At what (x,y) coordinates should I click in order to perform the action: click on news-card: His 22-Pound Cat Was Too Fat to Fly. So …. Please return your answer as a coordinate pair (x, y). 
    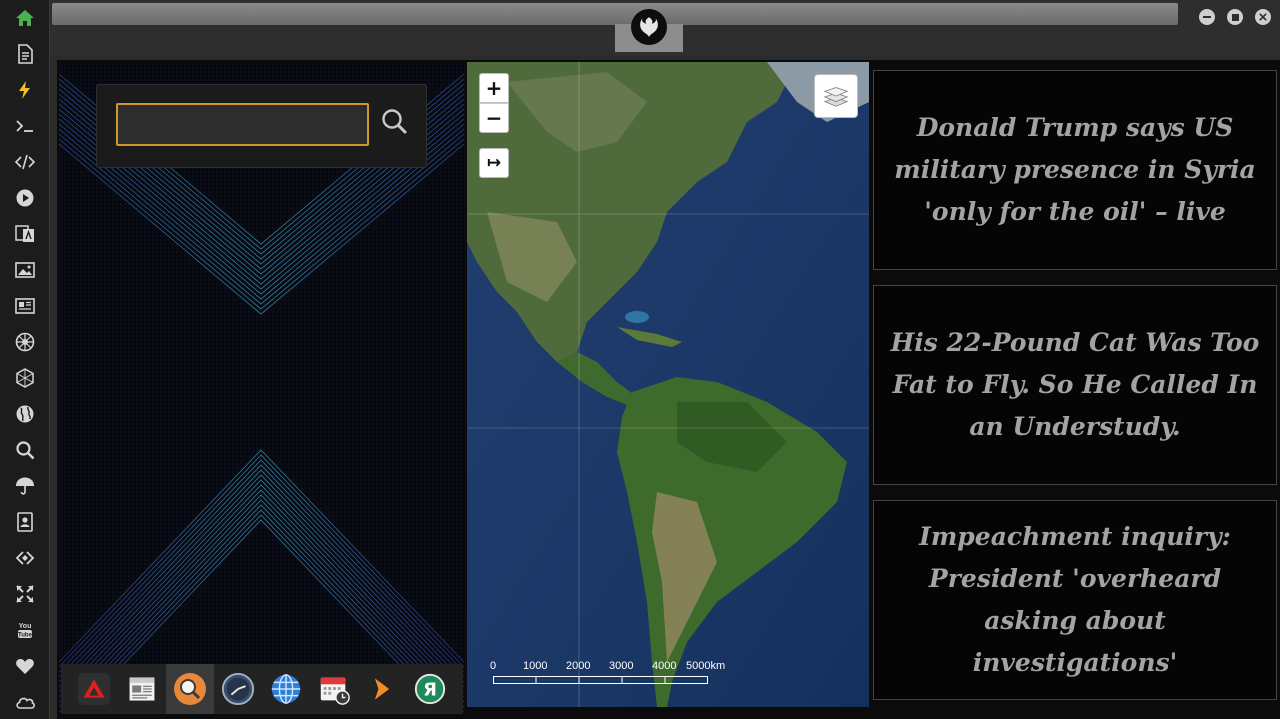
    Looking at the image, I should click on (1075, 385).